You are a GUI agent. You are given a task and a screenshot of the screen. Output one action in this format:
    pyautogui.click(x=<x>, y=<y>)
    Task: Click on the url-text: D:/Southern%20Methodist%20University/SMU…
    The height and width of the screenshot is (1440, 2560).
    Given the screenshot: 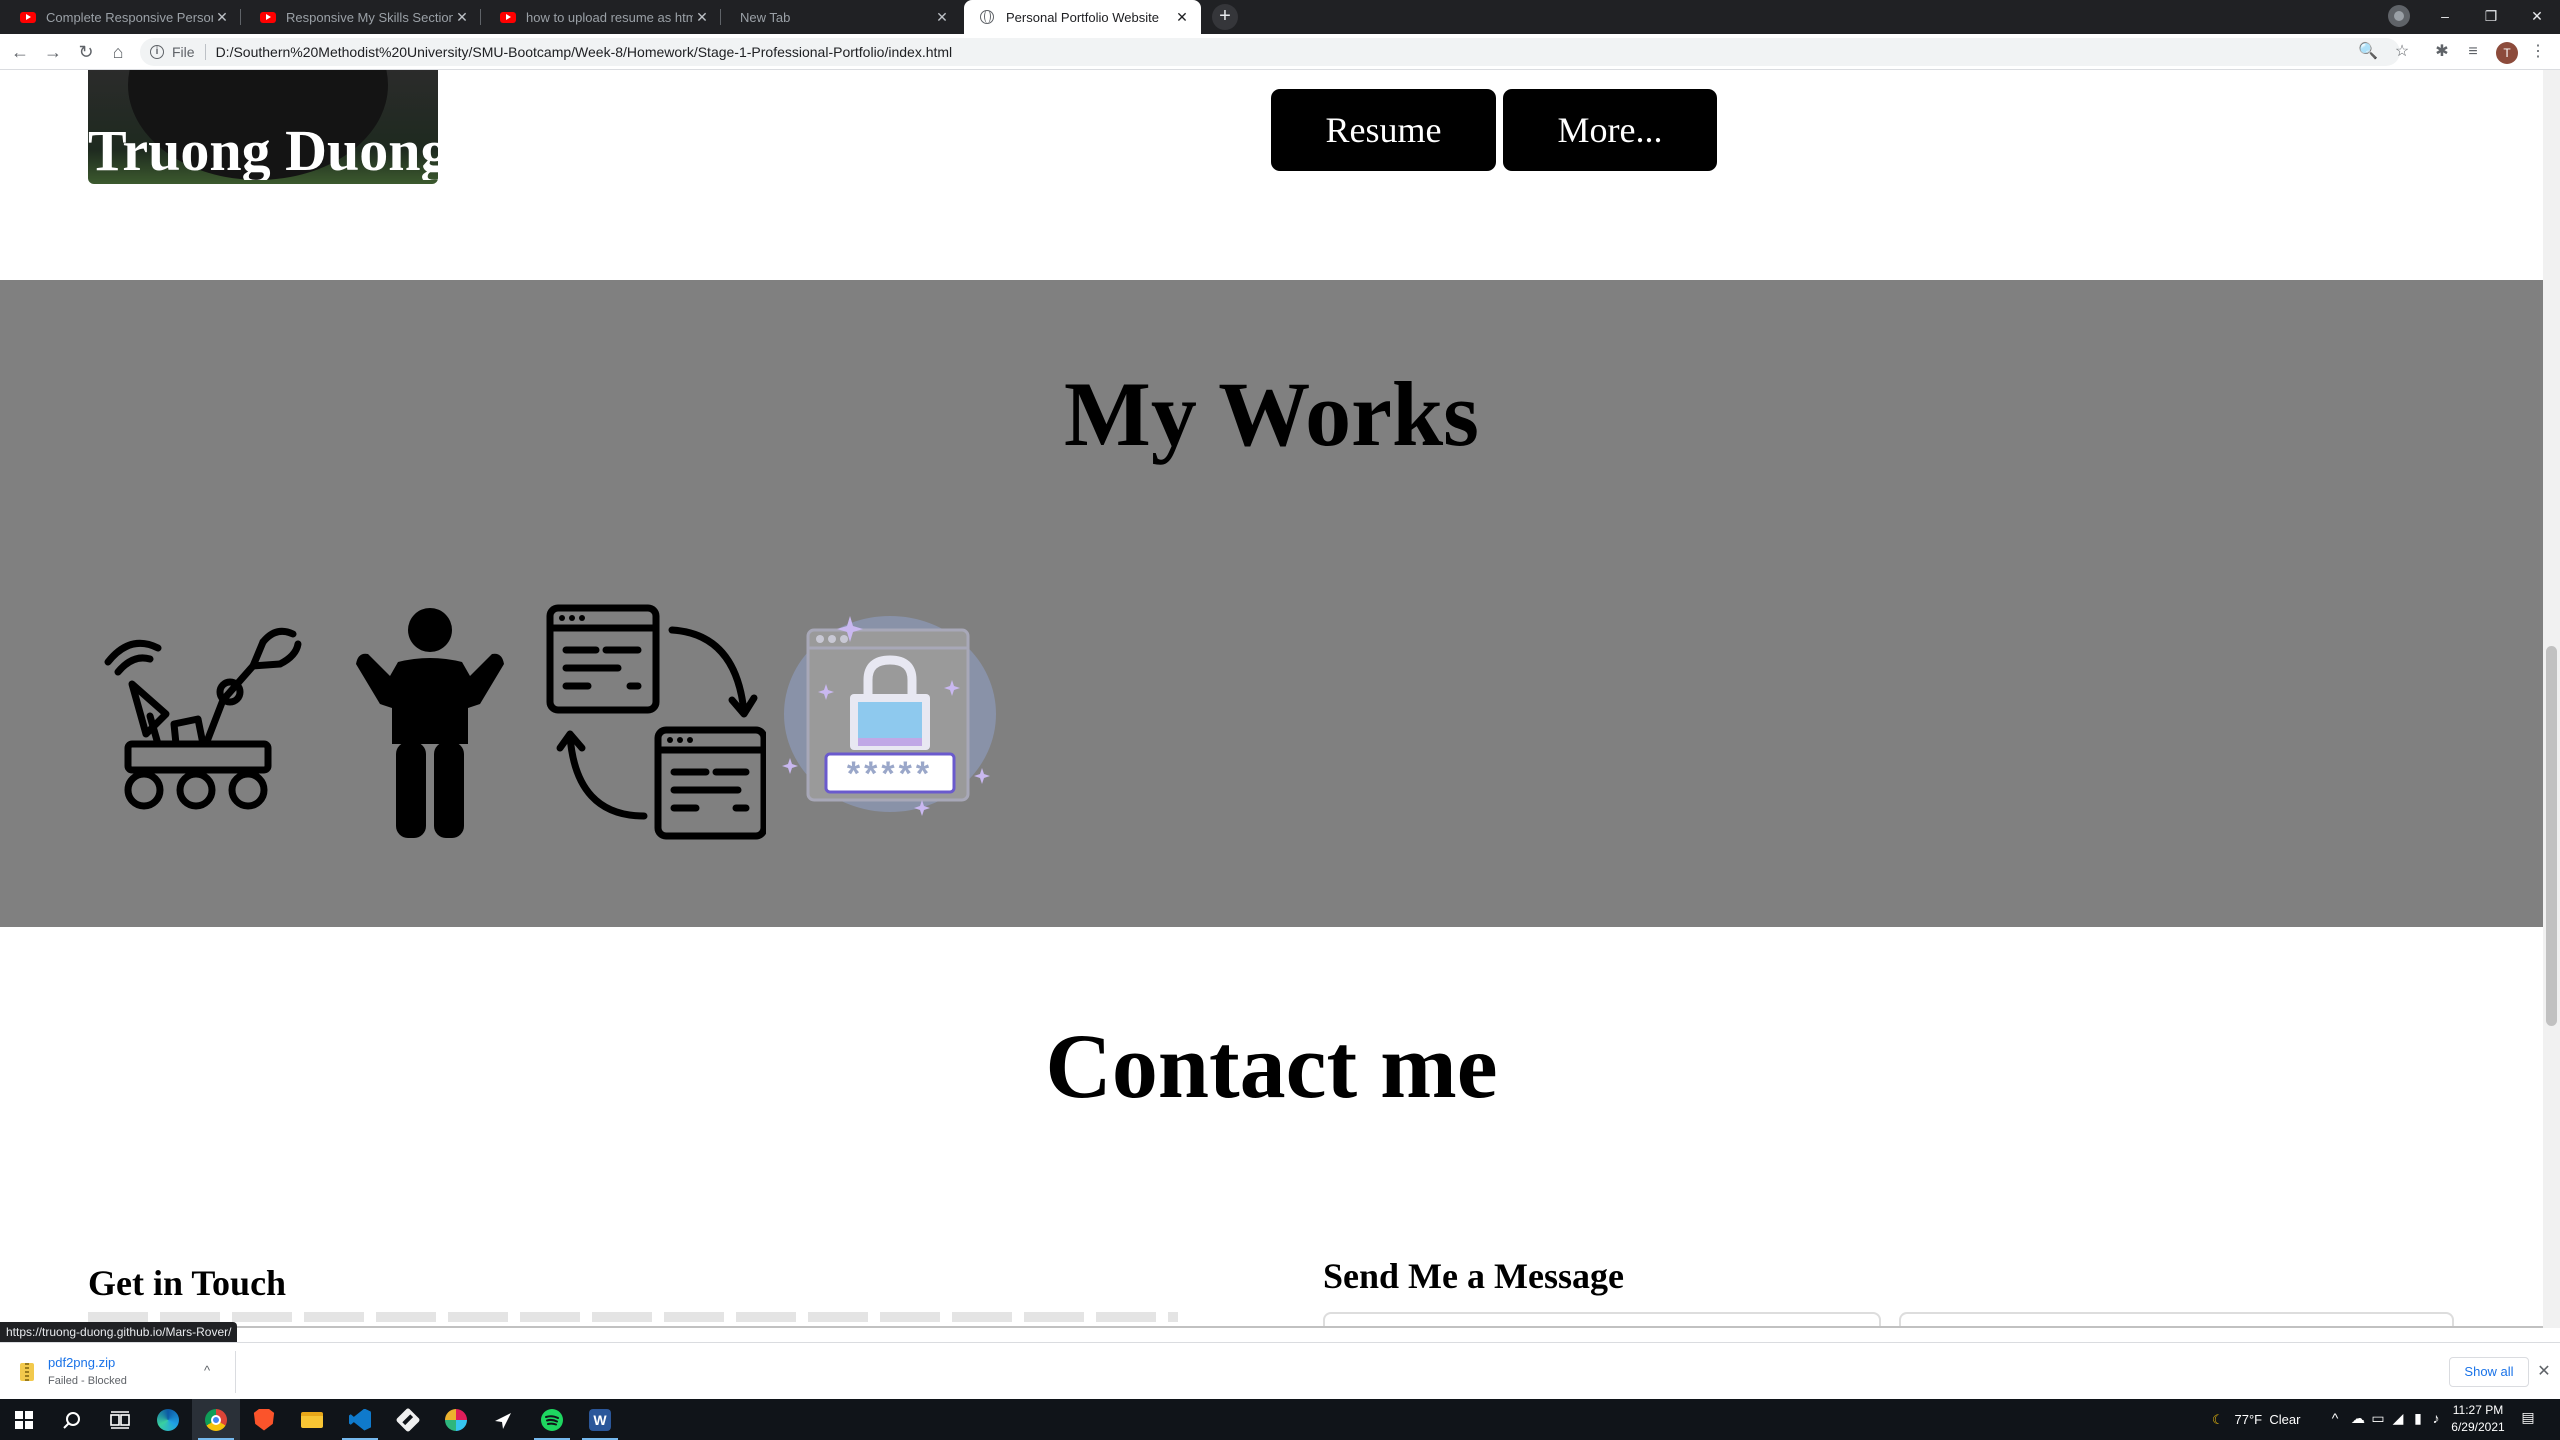 What is the action you would take?
    pyautogui.click(x=584, y=52)
    